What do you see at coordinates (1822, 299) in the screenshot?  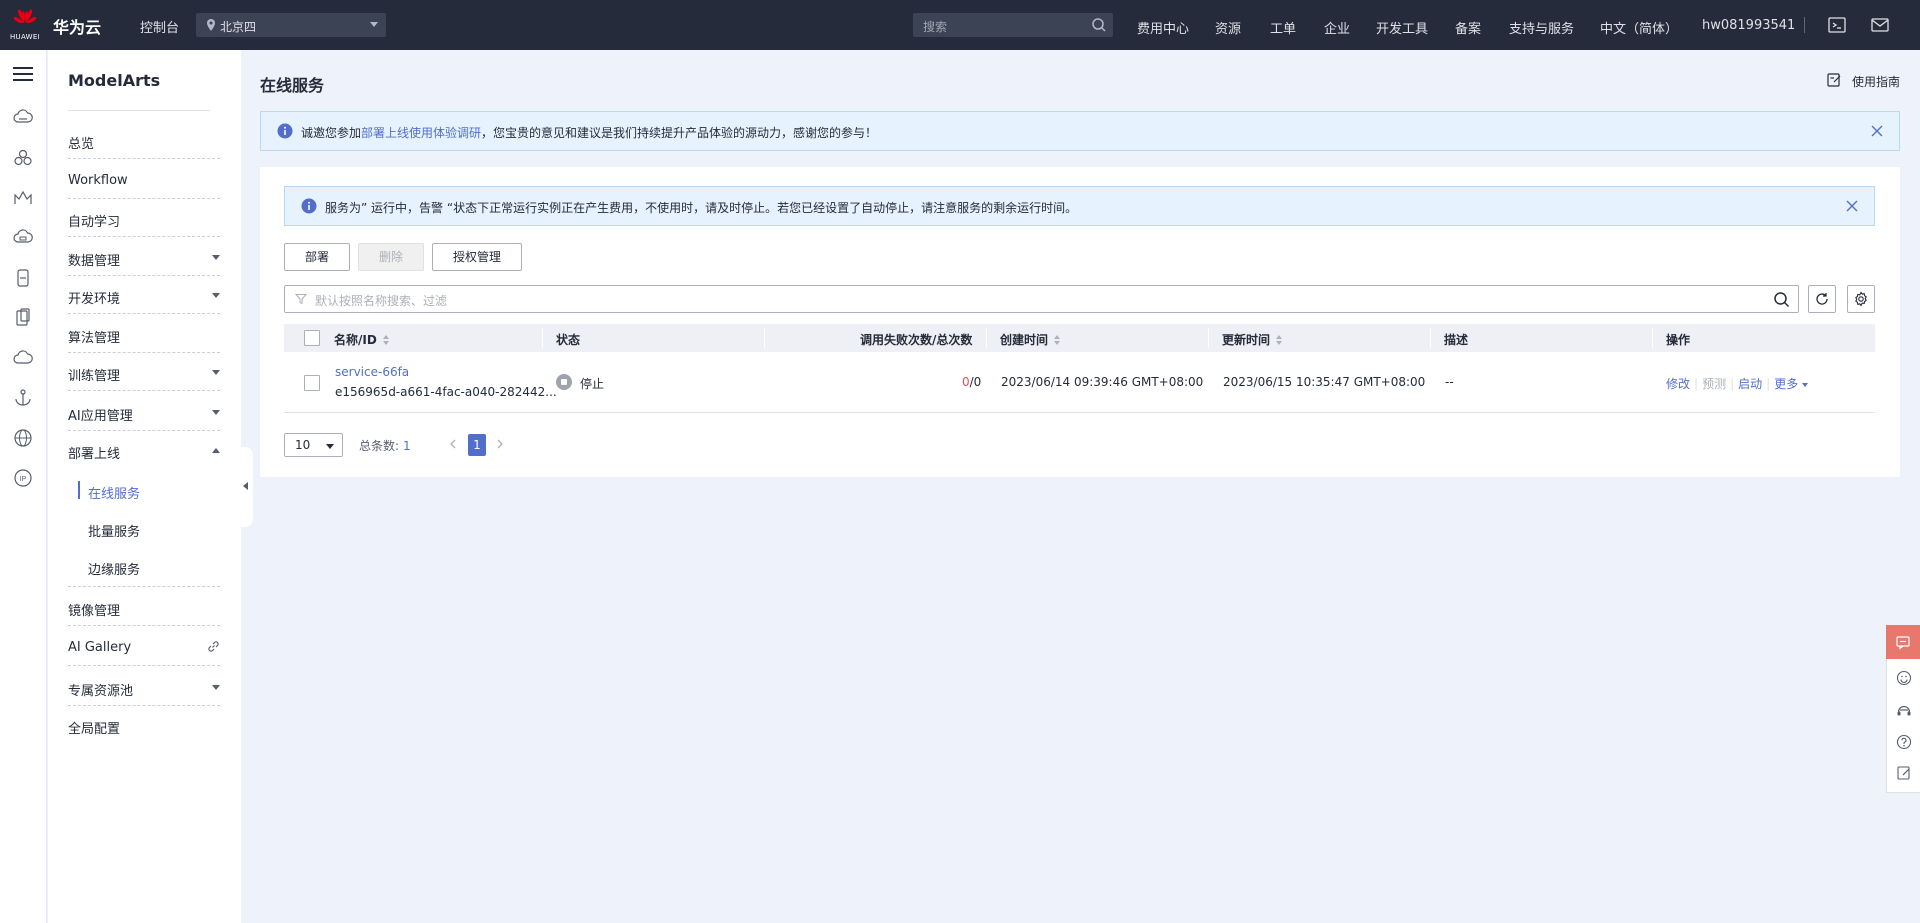 I see `refresh-button` at bounding box center [1822, 299].